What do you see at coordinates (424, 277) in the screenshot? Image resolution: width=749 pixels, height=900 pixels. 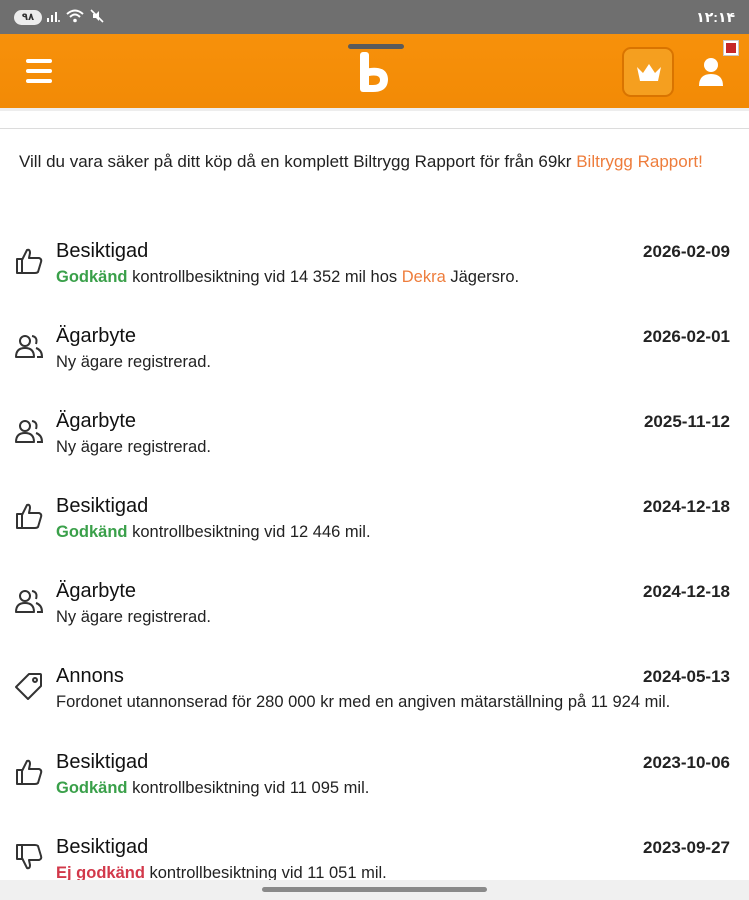 I see `dekra-link: Dekra` at bounding box center [424, 277].